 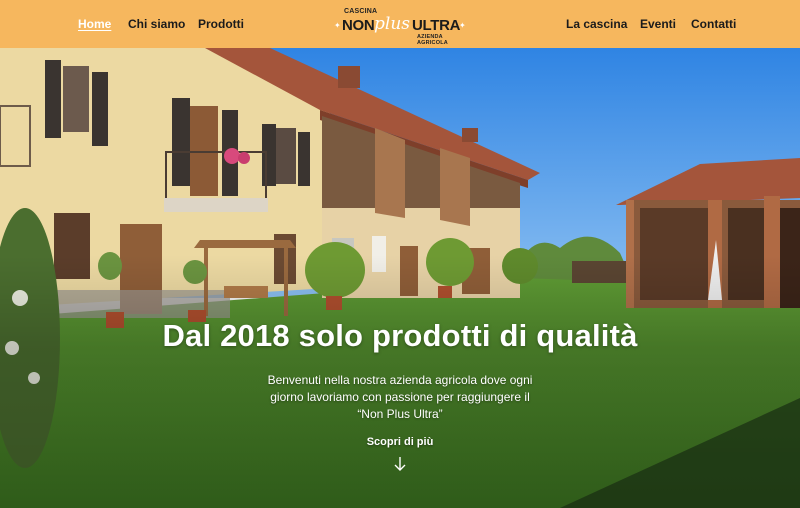 What do you see at coordinates (392, 24) in the screenshot?
I see `logo-plus-text: plus` at bounding box center [392, 24].